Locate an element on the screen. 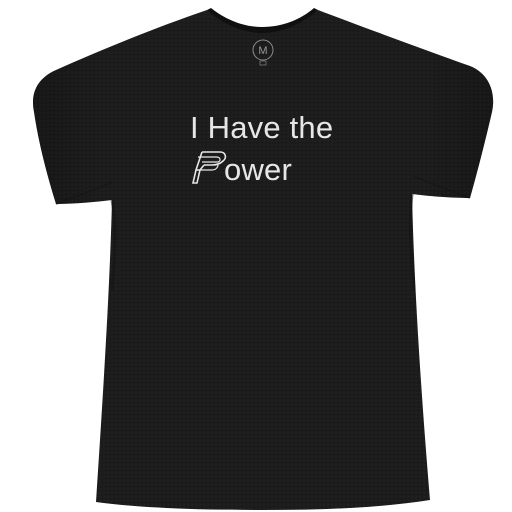  print-text-line2: ower is located at coordinates (258, 169).